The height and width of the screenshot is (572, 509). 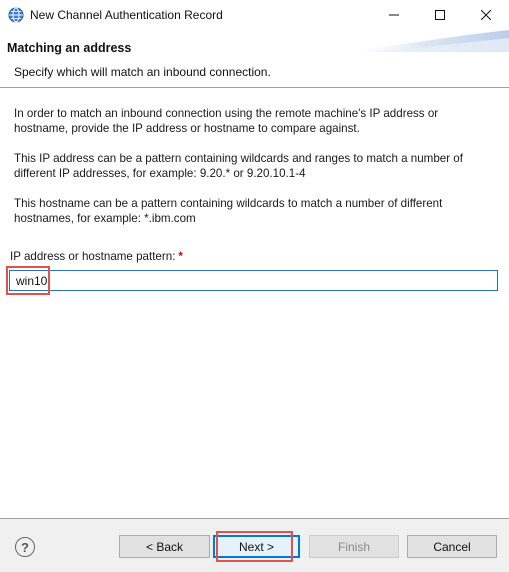 I want to click on minimize-button, so click(x=394, y=15).